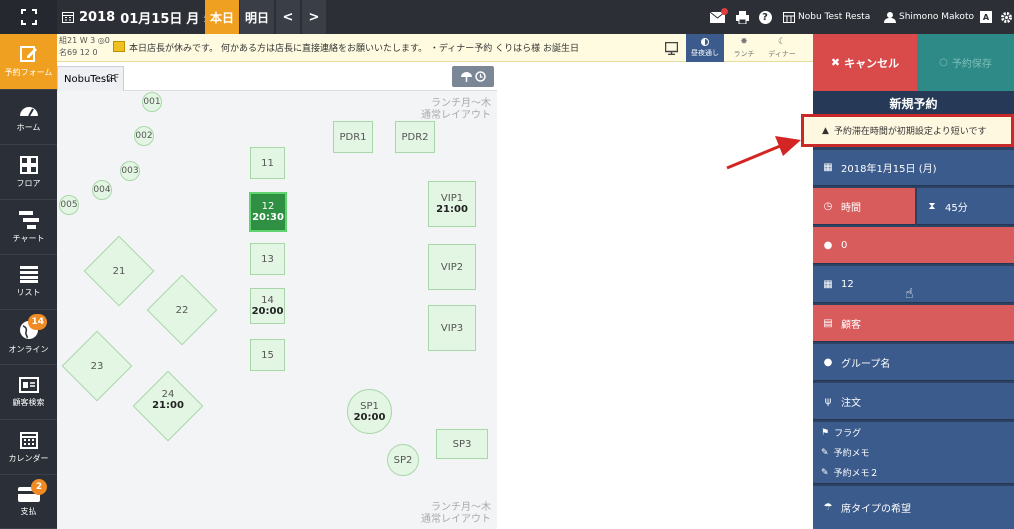 The width and height of the screenshot is (1014, 529). What do you see at coordinates (851, 454) in the screenshot?
I see `memo-label: 予約メモ` at bounding box center [851, 454].